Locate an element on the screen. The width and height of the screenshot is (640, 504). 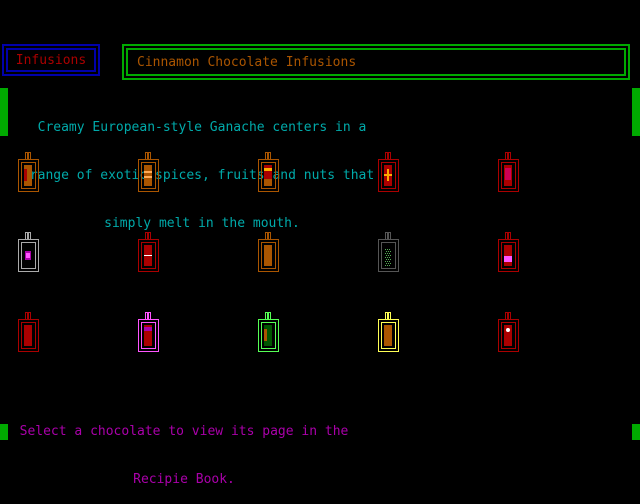
chocolate-12-icon is located at coordinates (148, 332).